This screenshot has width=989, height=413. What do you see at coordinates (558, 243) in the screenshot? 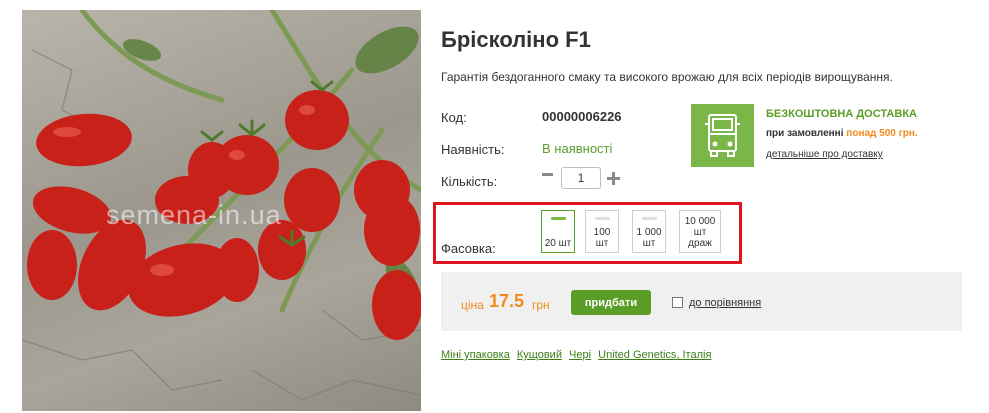
I see `pack-option-label: 20 шт` at bounding box center [558, 243].